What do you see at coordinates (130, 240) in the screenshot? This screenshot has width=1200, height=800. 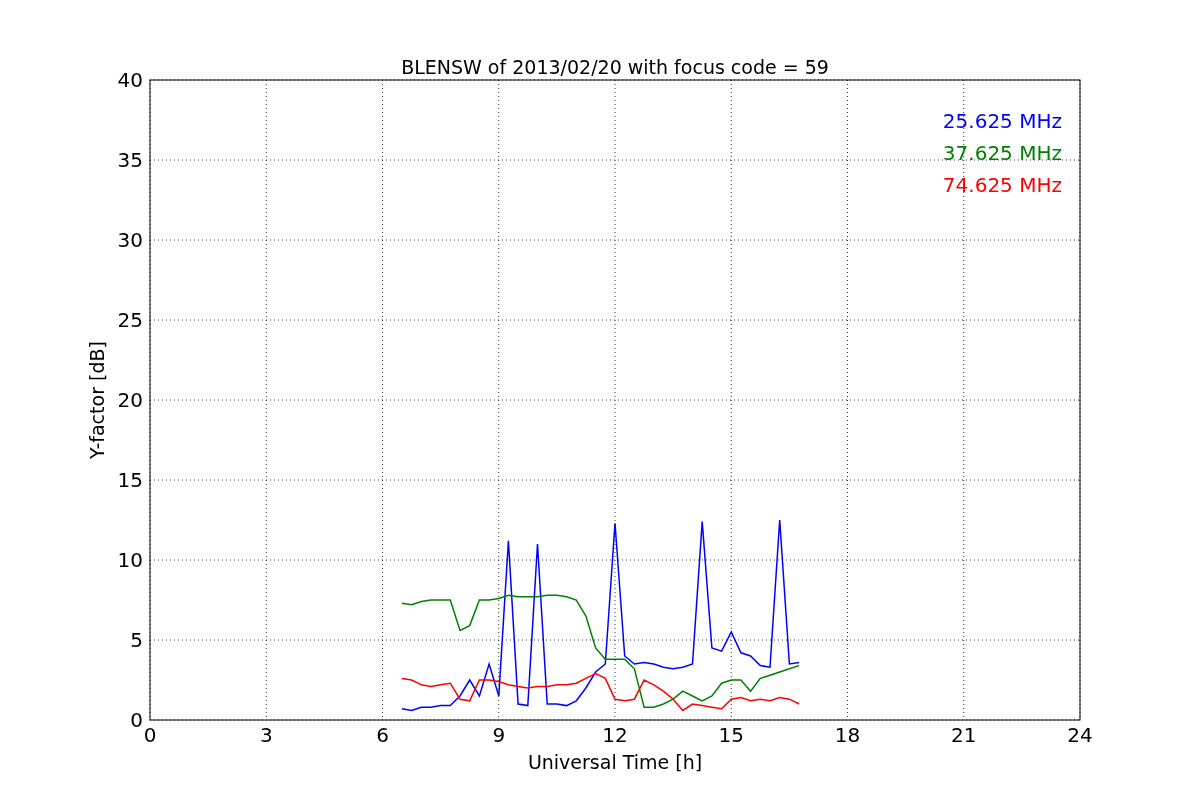 I see `tick-label: 30` at bounding box center [130, 240].